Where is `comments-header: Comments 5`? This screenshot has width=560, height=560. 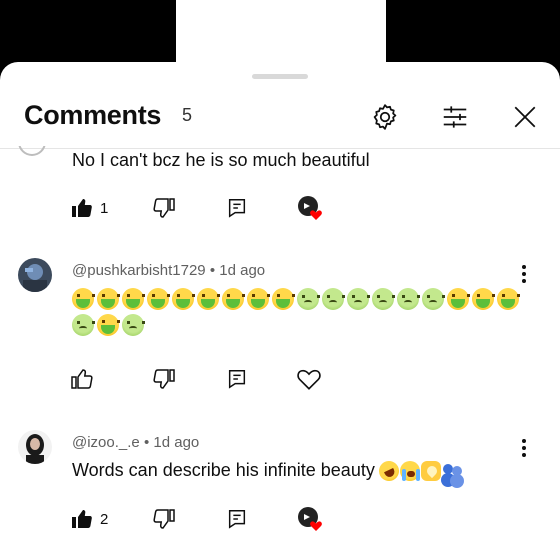
comments-header: Comments 5 is located at coordinates (280, 120).